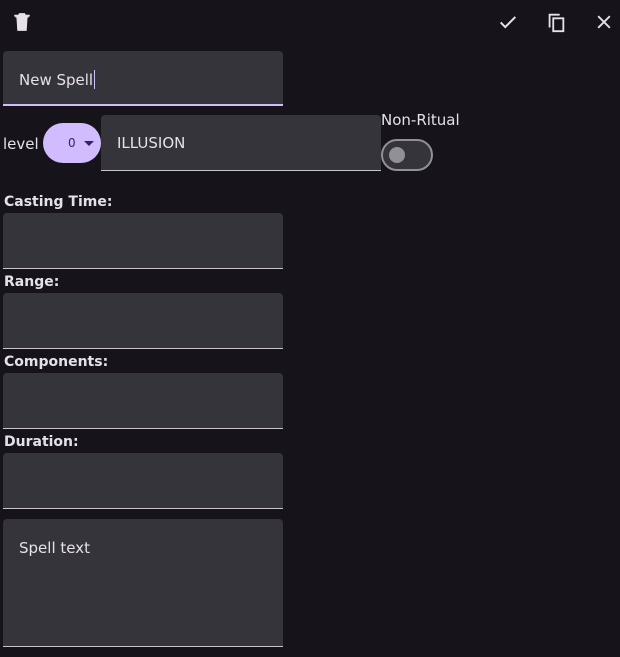 The height and width of the screenshot is (657, 620). Describe the element at coordinates (89, 143) in the screenshot. I see `dropdown-arrow-icon` at that location.